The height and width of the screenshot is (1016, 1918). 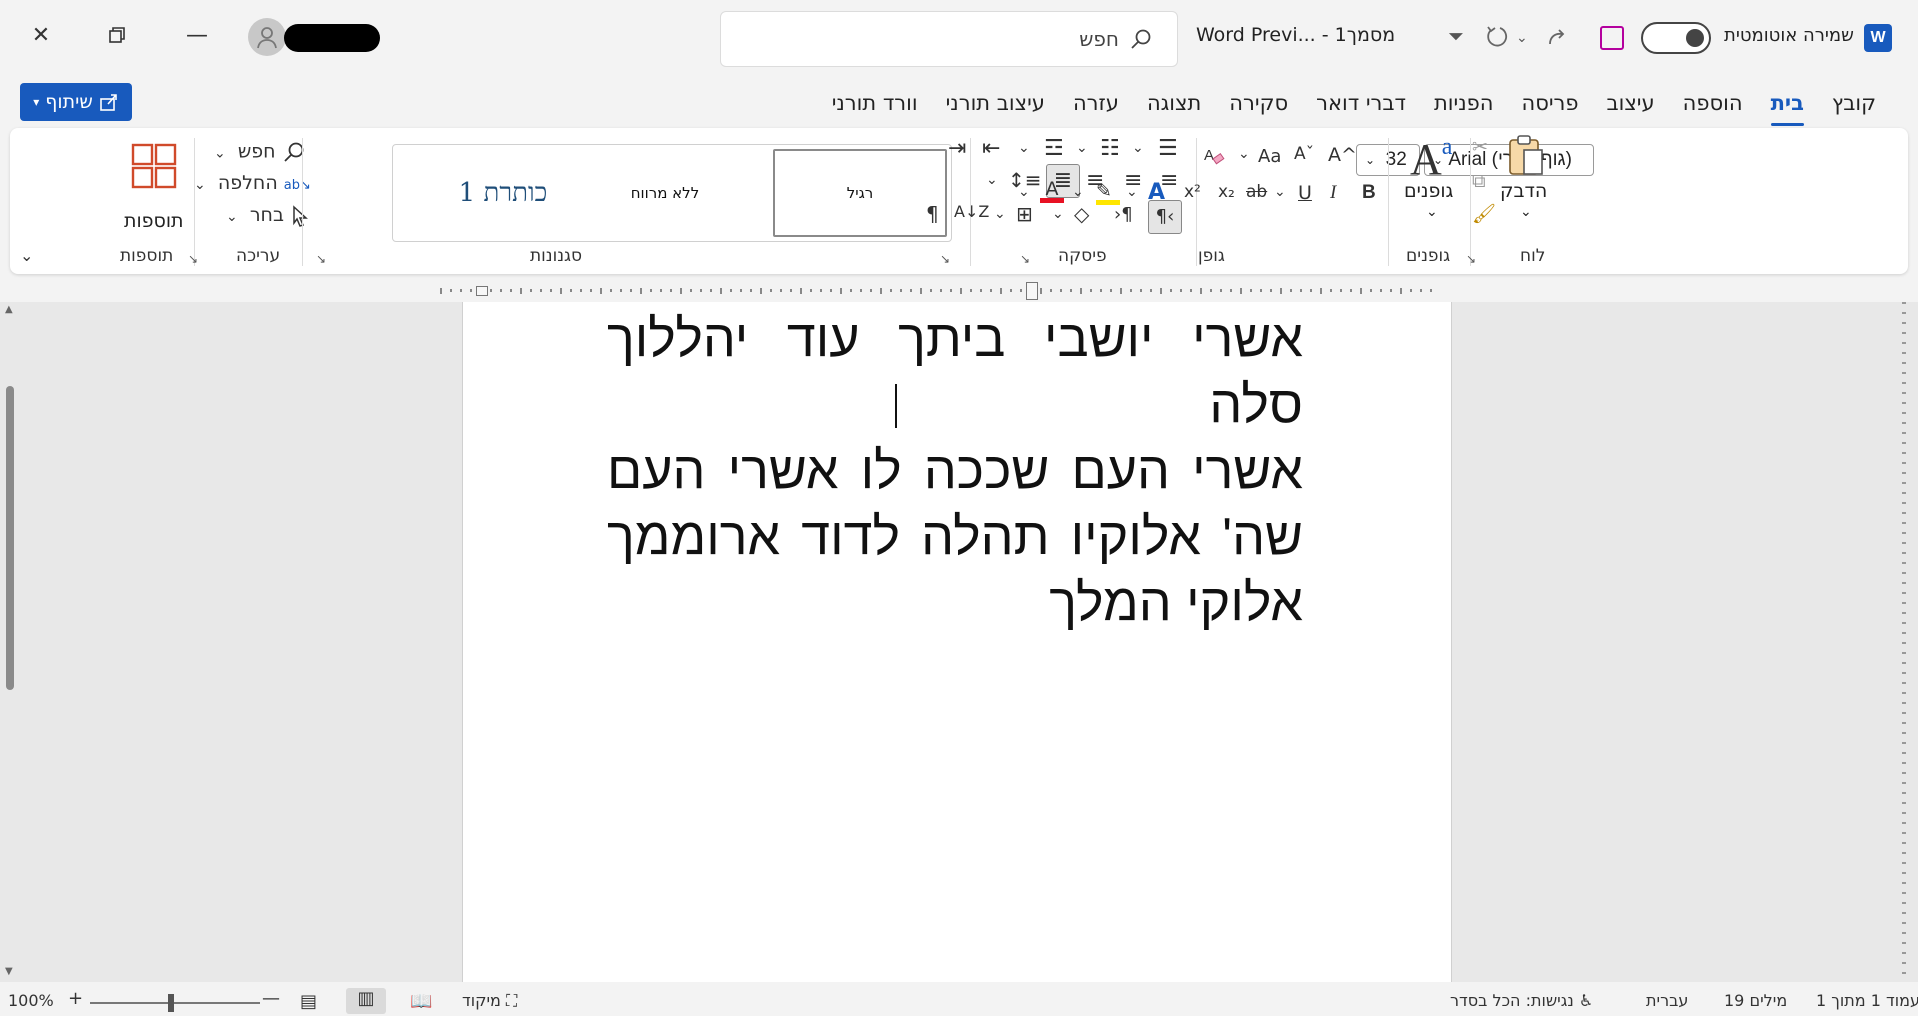 What do you see at coordinates (1549, 104) in the screenshot?
I see `tab-layout: פריסה` at bounding box center [1549, 104].